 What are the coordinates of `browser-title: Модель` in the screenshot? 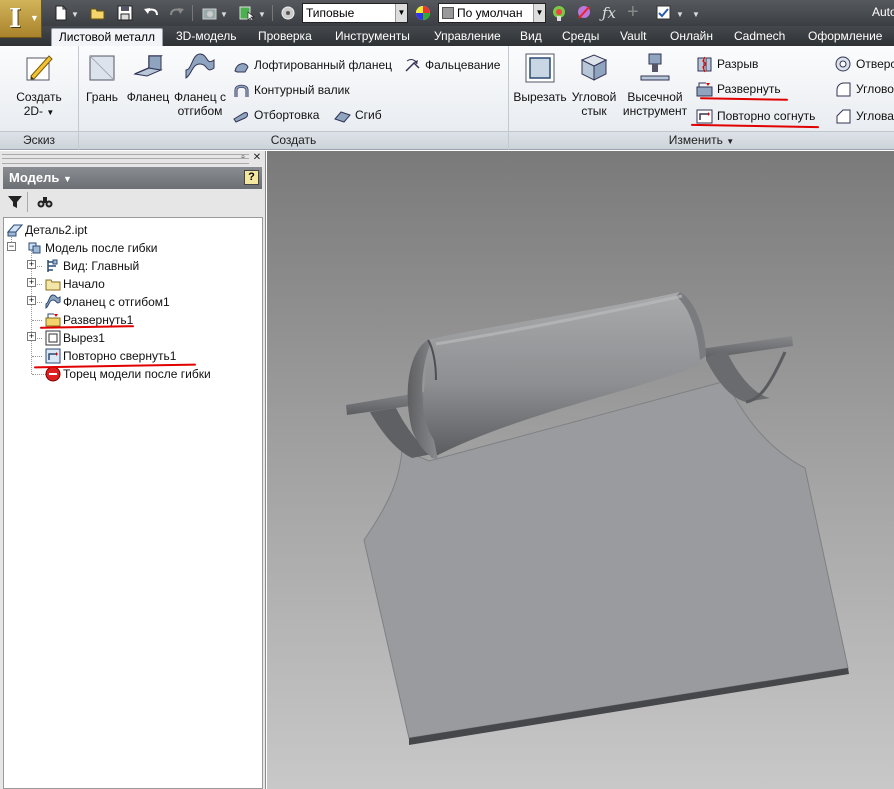 It's located at (34, 177).